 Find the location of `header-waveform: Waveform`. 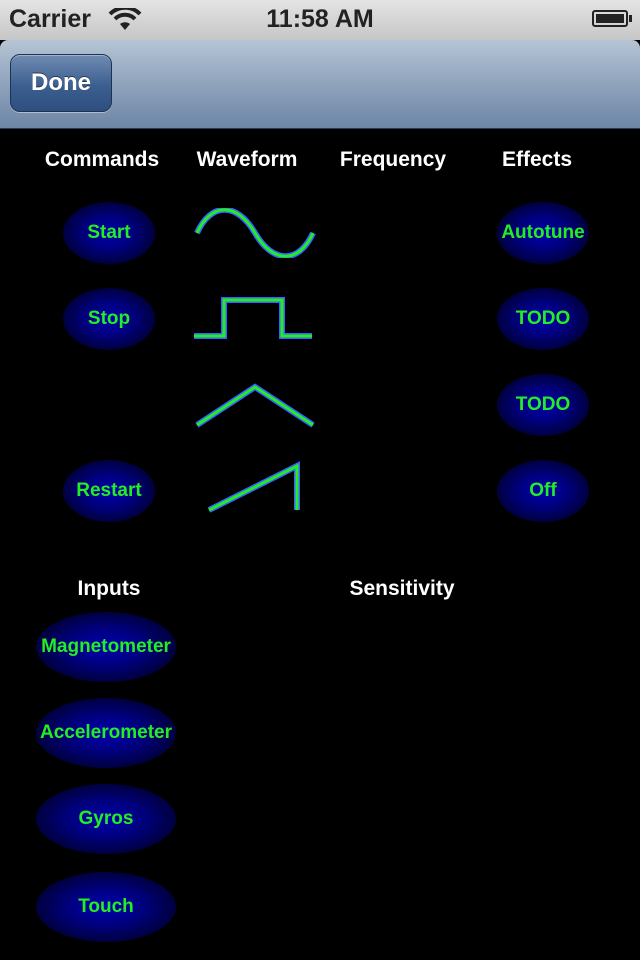

header-waveform: Waveform is located at coordinates (247, 159).